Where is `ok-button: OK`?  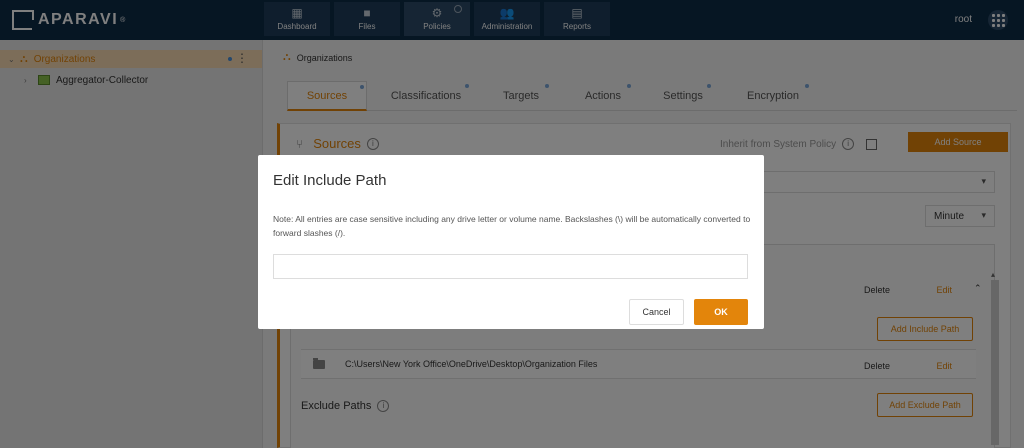
ok-button: OK is located at coordinates (721, 312).